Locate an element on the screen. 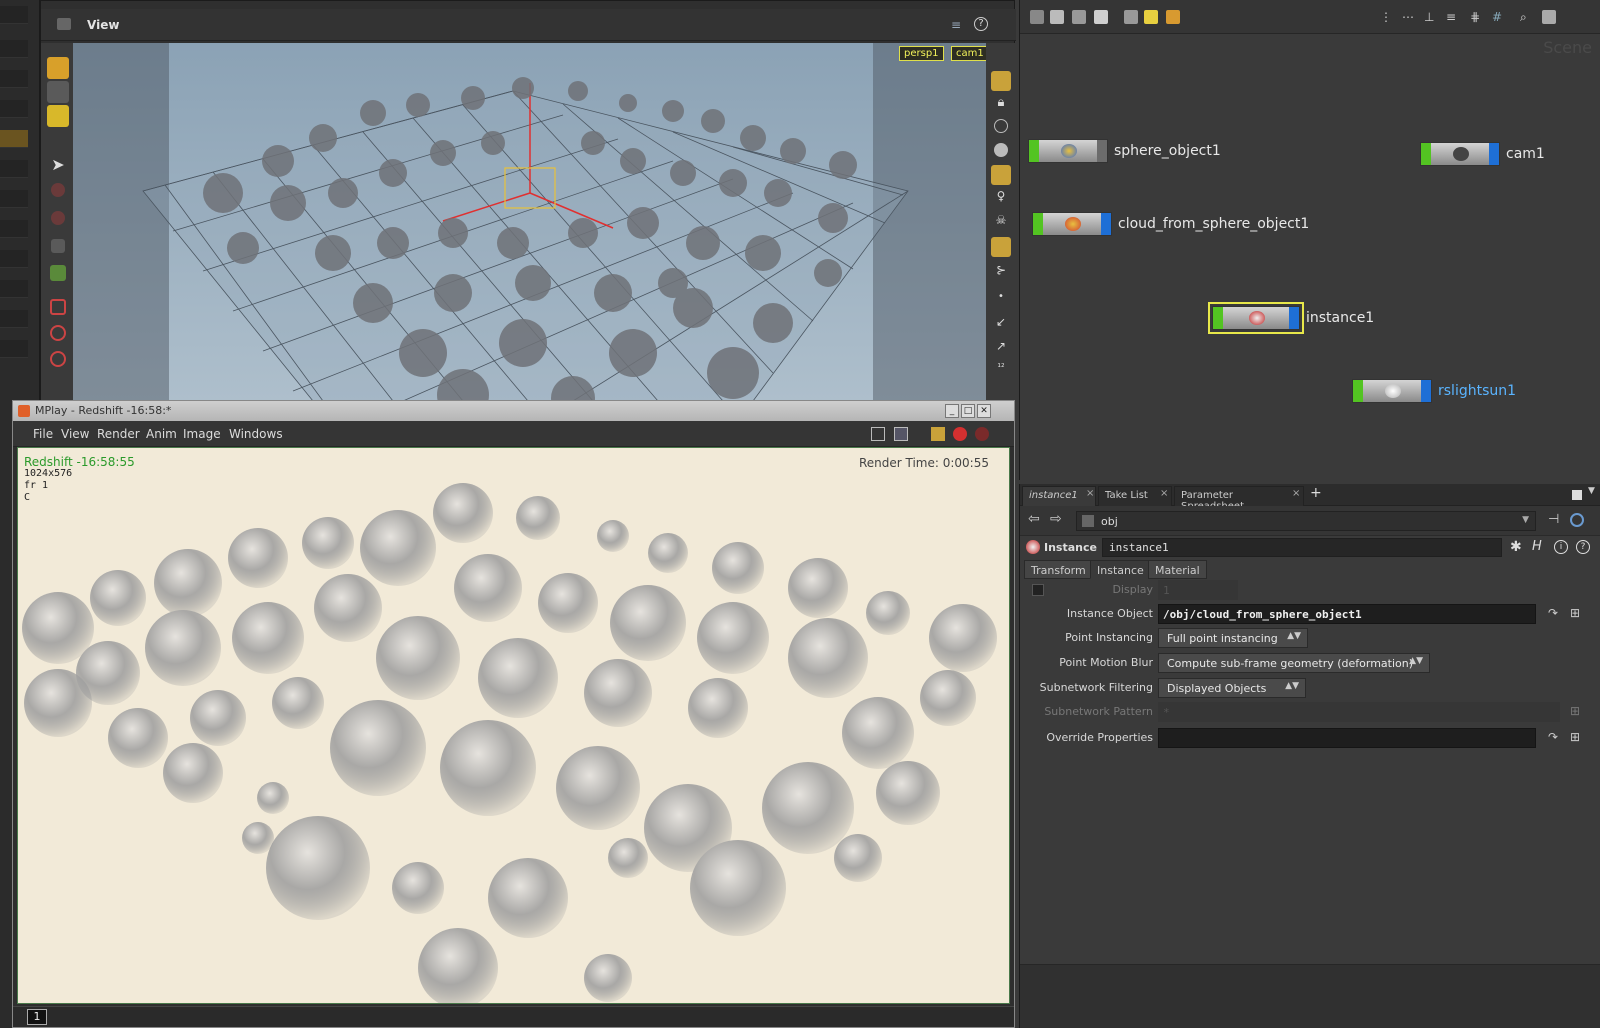  number-display-icon: ¹² is located at coordinates (1001, 373).